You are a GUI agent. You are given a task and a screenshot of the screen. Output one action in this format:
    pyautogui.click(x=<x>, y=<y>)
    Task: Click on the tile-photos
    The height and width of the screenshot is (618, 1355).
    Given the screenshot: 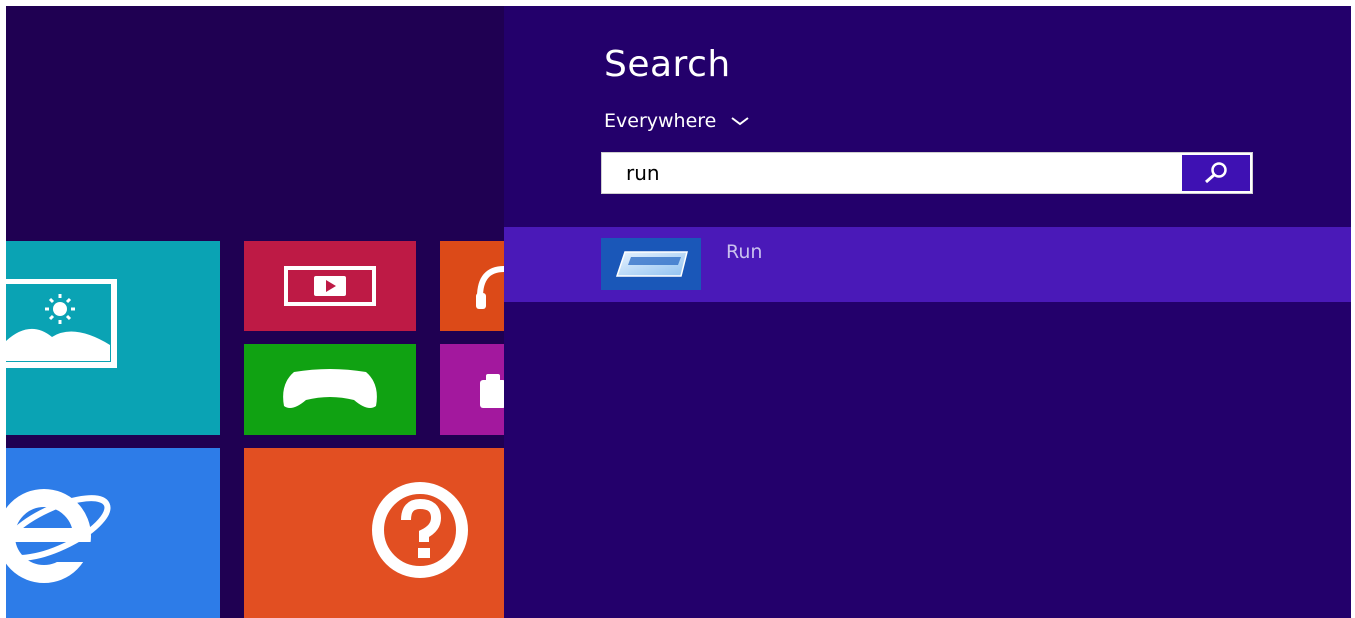 What is the action you would take?
    pyautogui.click(x=113, y=338)
    